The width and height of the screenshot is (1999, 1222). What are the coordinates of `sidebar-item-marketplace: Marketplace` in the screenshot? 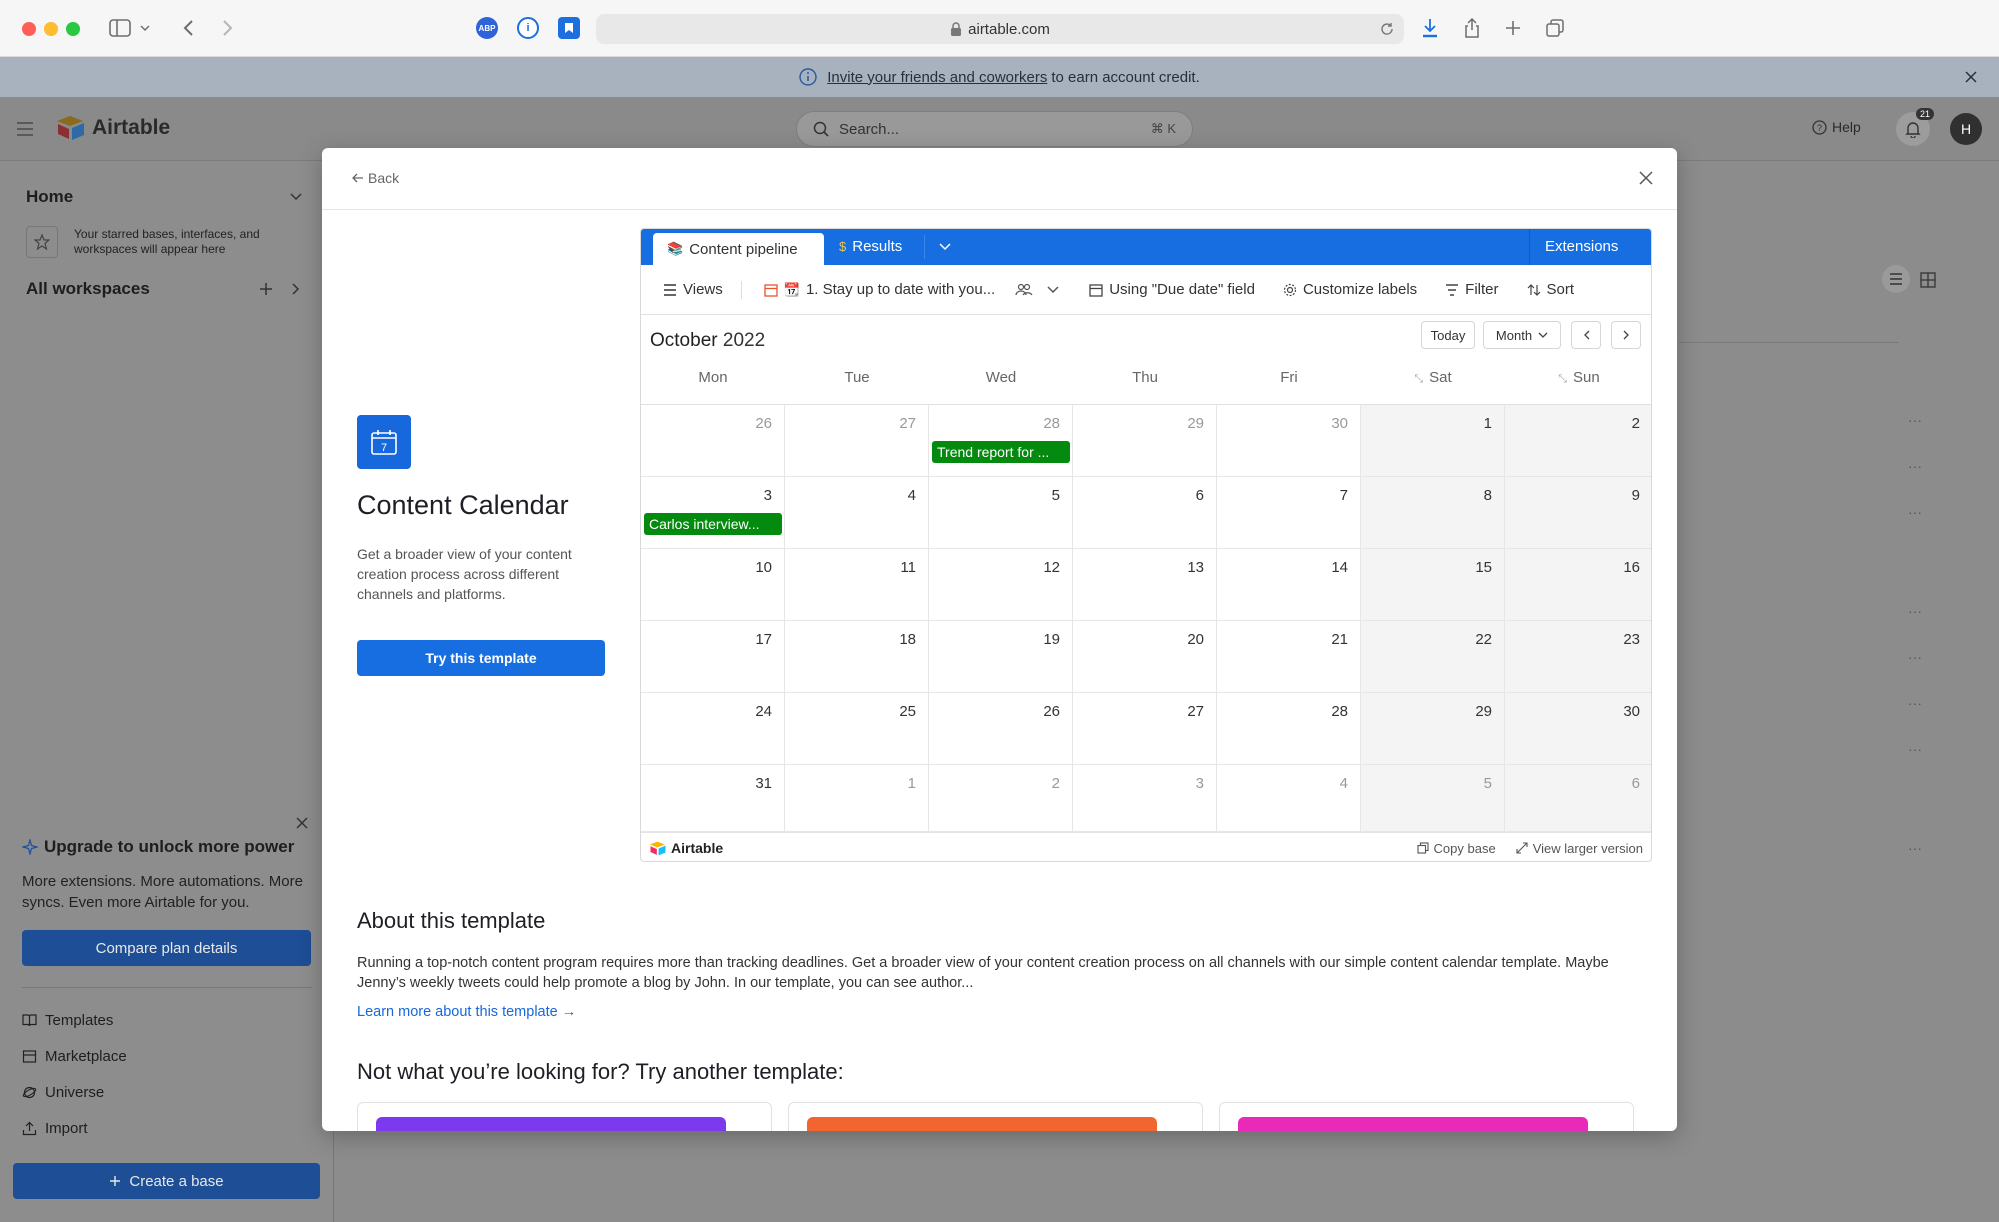 It's located at (74, 1056).